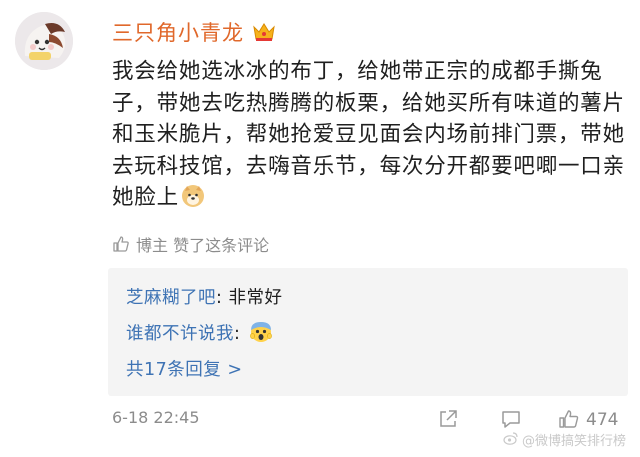 Image resolution: width=640 pixels, height=457 pixels. I want to click on username: 三只角小青龙, so click(178, 32).